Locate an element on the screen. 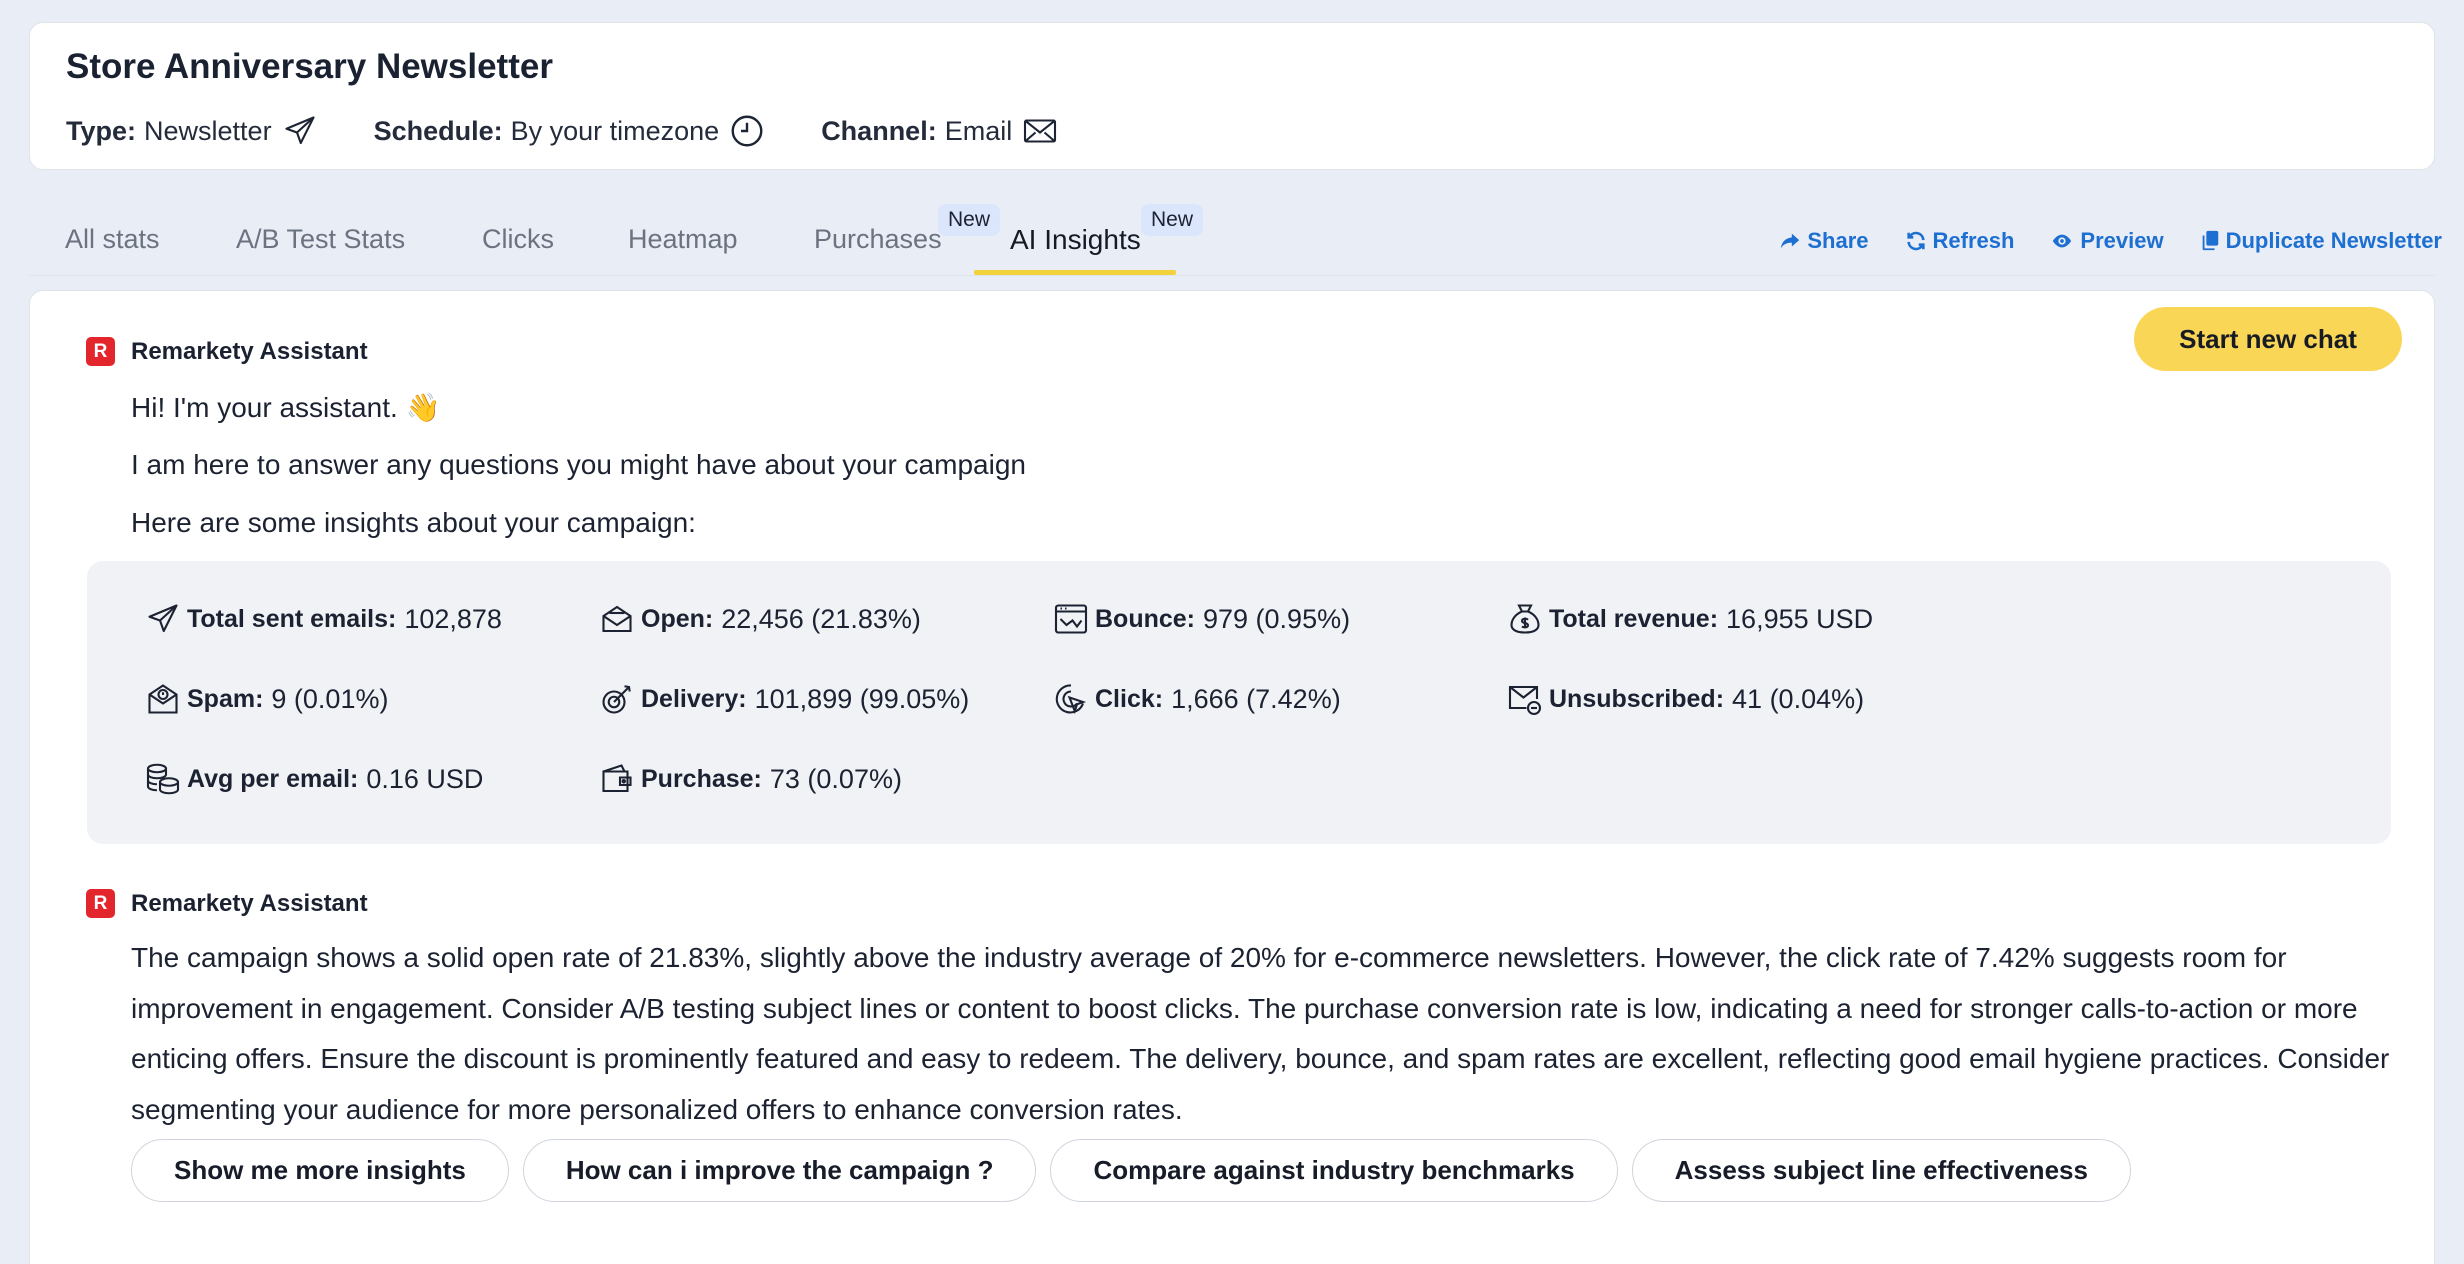  preview-button: Preview is located at coordinates (2107, 241).